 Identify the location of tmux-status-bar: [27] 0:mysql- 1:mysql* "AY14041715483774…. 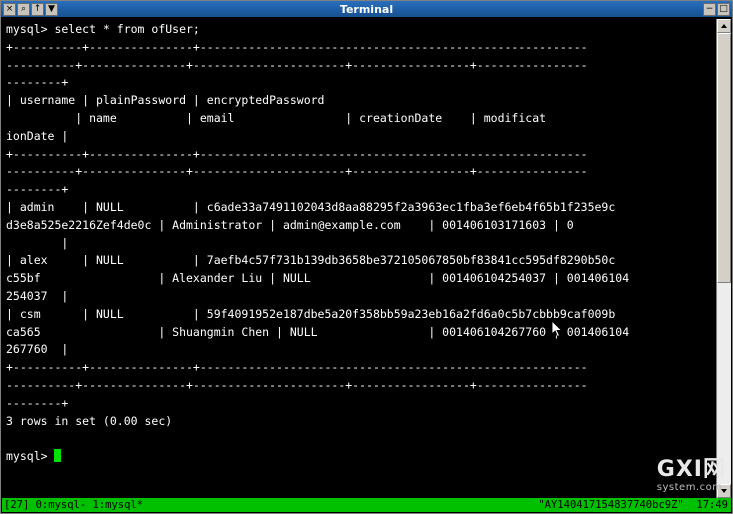
(366, 505).